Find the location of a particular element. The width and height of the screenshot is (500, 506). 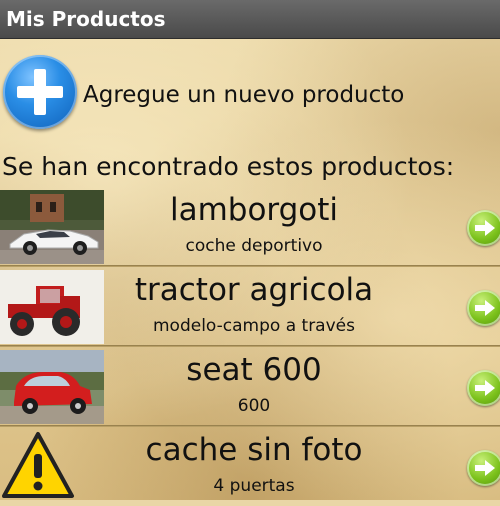

product-description: 4 puertas is located at coordinates (254, 486).